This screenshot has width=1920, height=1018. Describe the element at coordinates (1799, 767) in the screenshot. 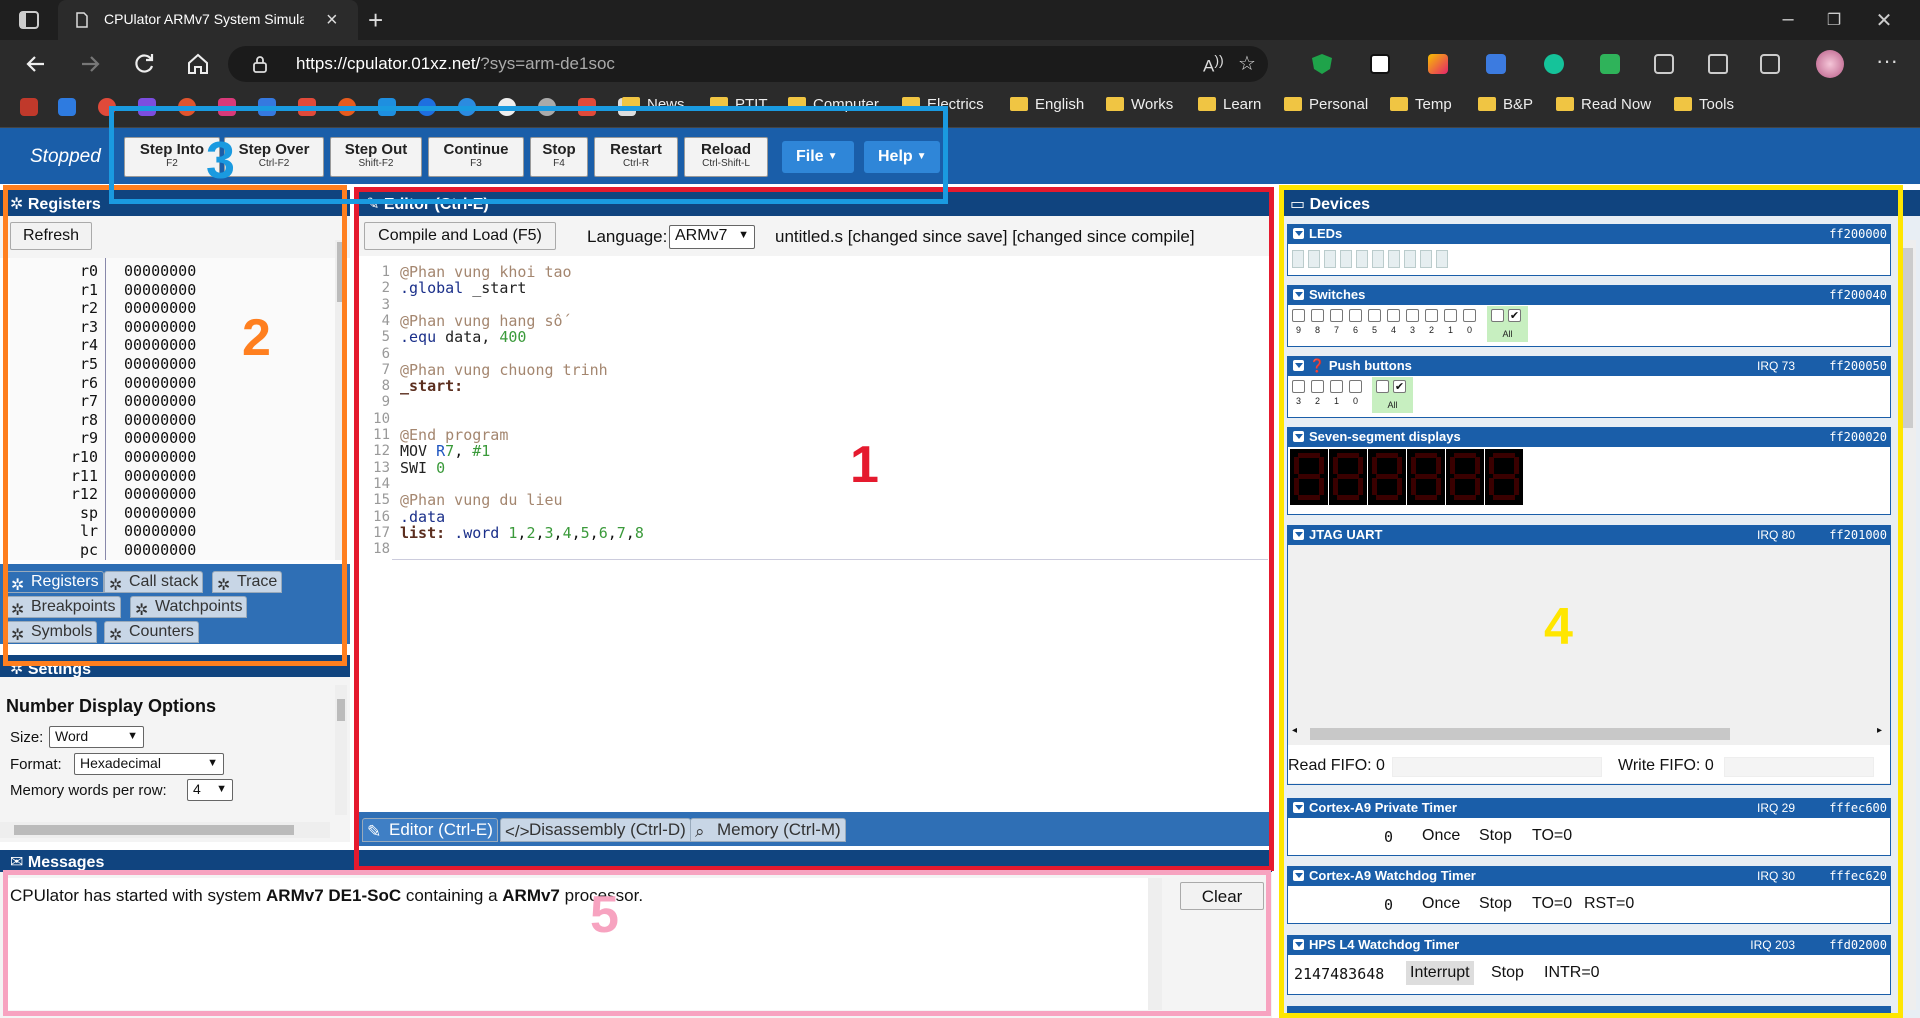

I see `write-fifo-input` at that location.